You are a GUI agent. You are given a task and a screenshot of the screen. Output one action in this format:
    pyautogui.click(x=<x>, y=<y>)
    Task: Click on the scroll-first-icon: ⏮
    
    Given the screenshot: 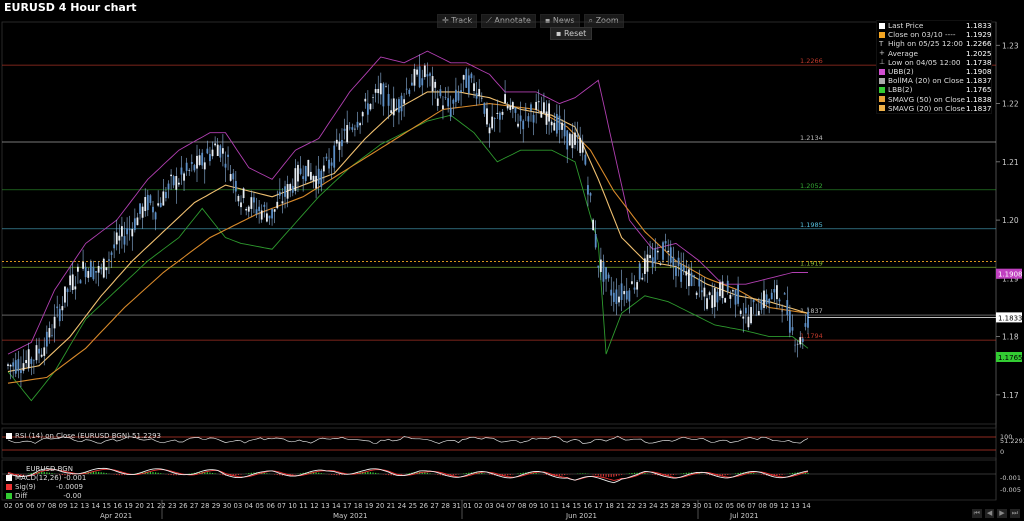 What is the action you would take?
    pyautogui.click(x=976, y=513)
    